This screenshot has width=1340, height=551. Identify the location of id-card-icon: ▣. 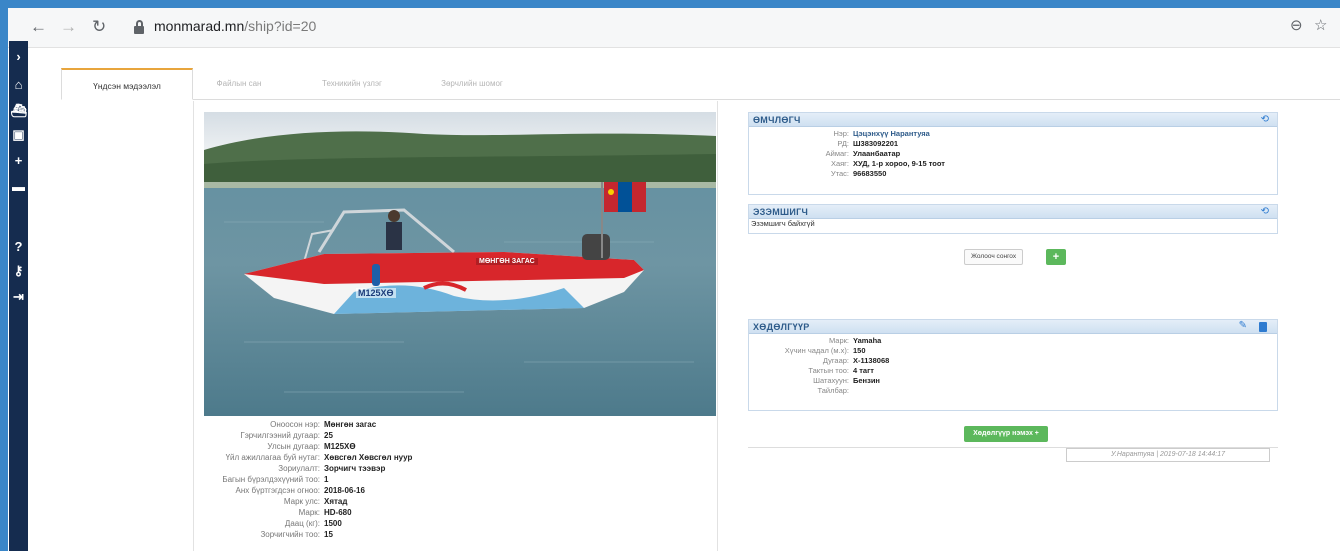
(18, 135).